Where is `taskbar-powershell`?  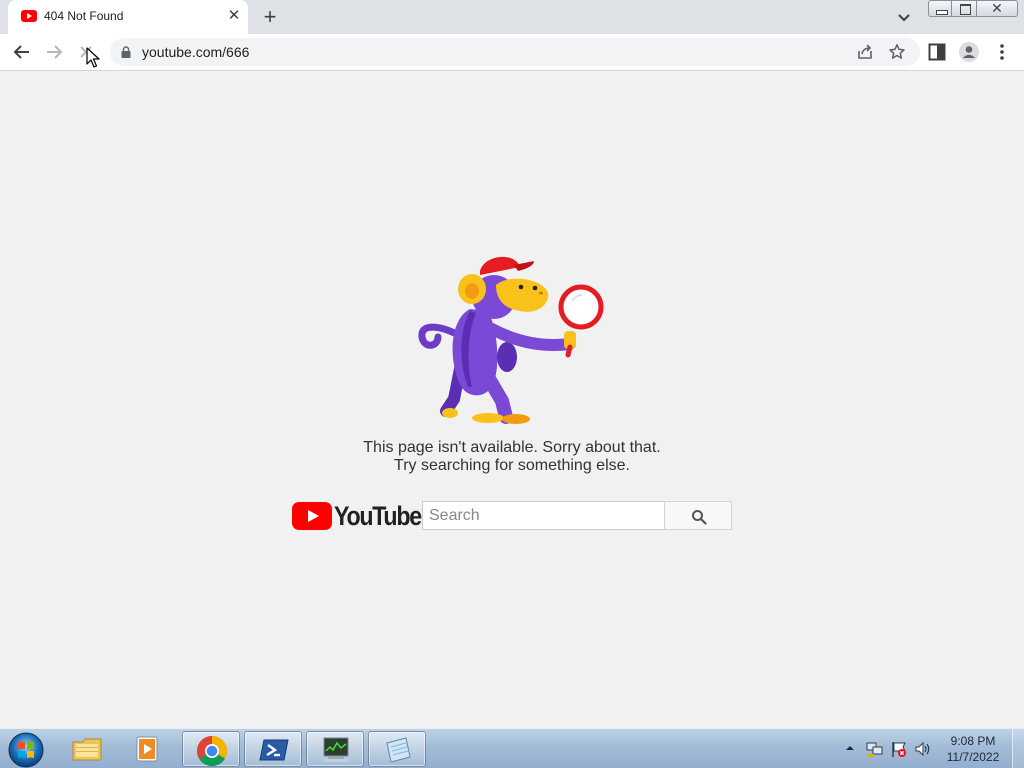 taskbar-powershell is located at coordinates (273, 749).